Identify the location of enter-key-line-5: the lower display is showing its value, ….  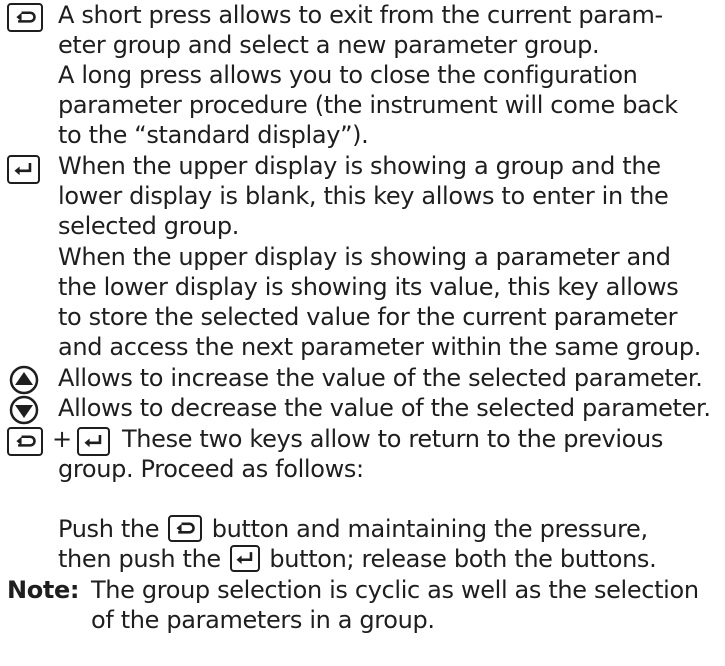
(368, 287).